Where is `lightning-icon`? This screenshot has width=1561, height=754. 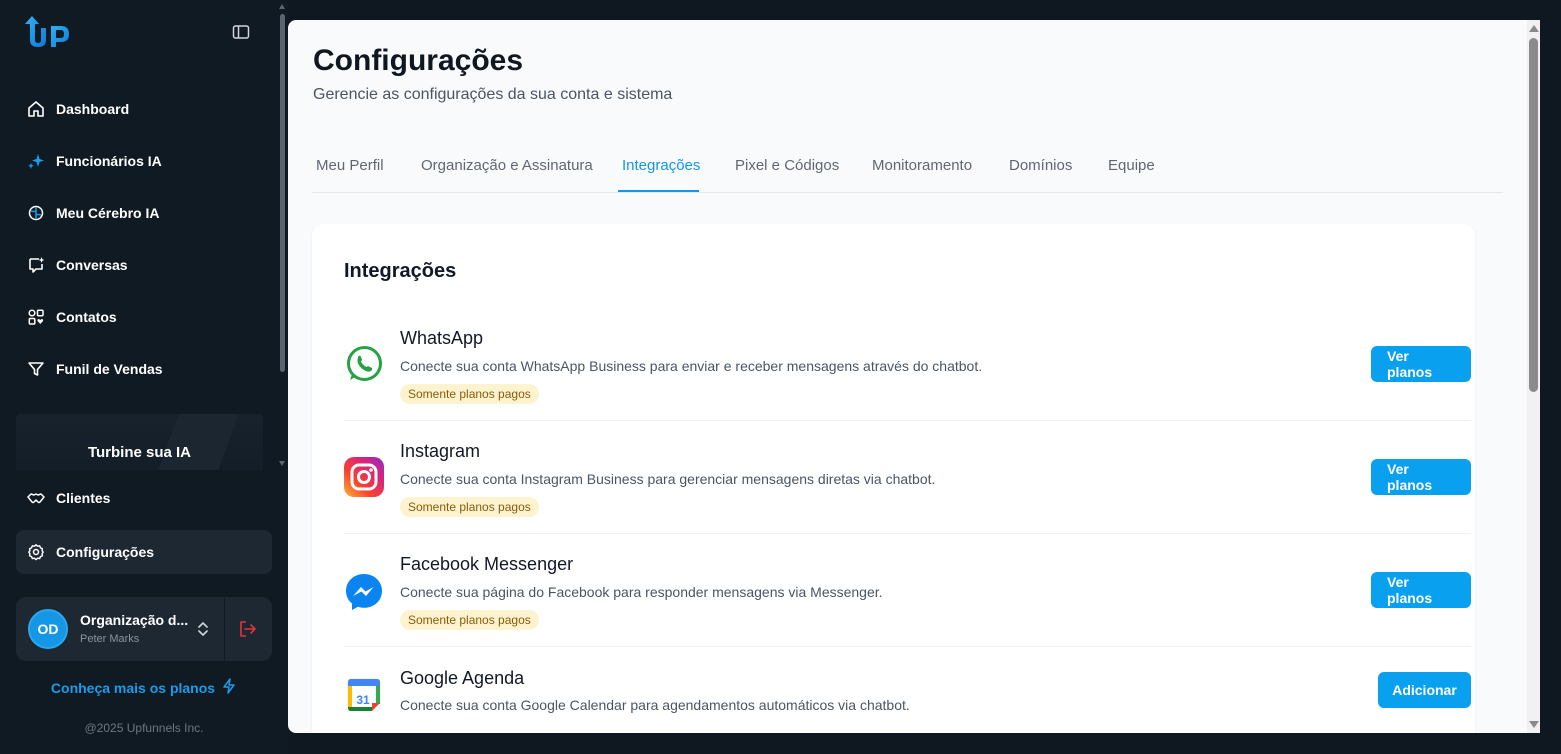 lightning-icon is located at coordinates (229, 687).